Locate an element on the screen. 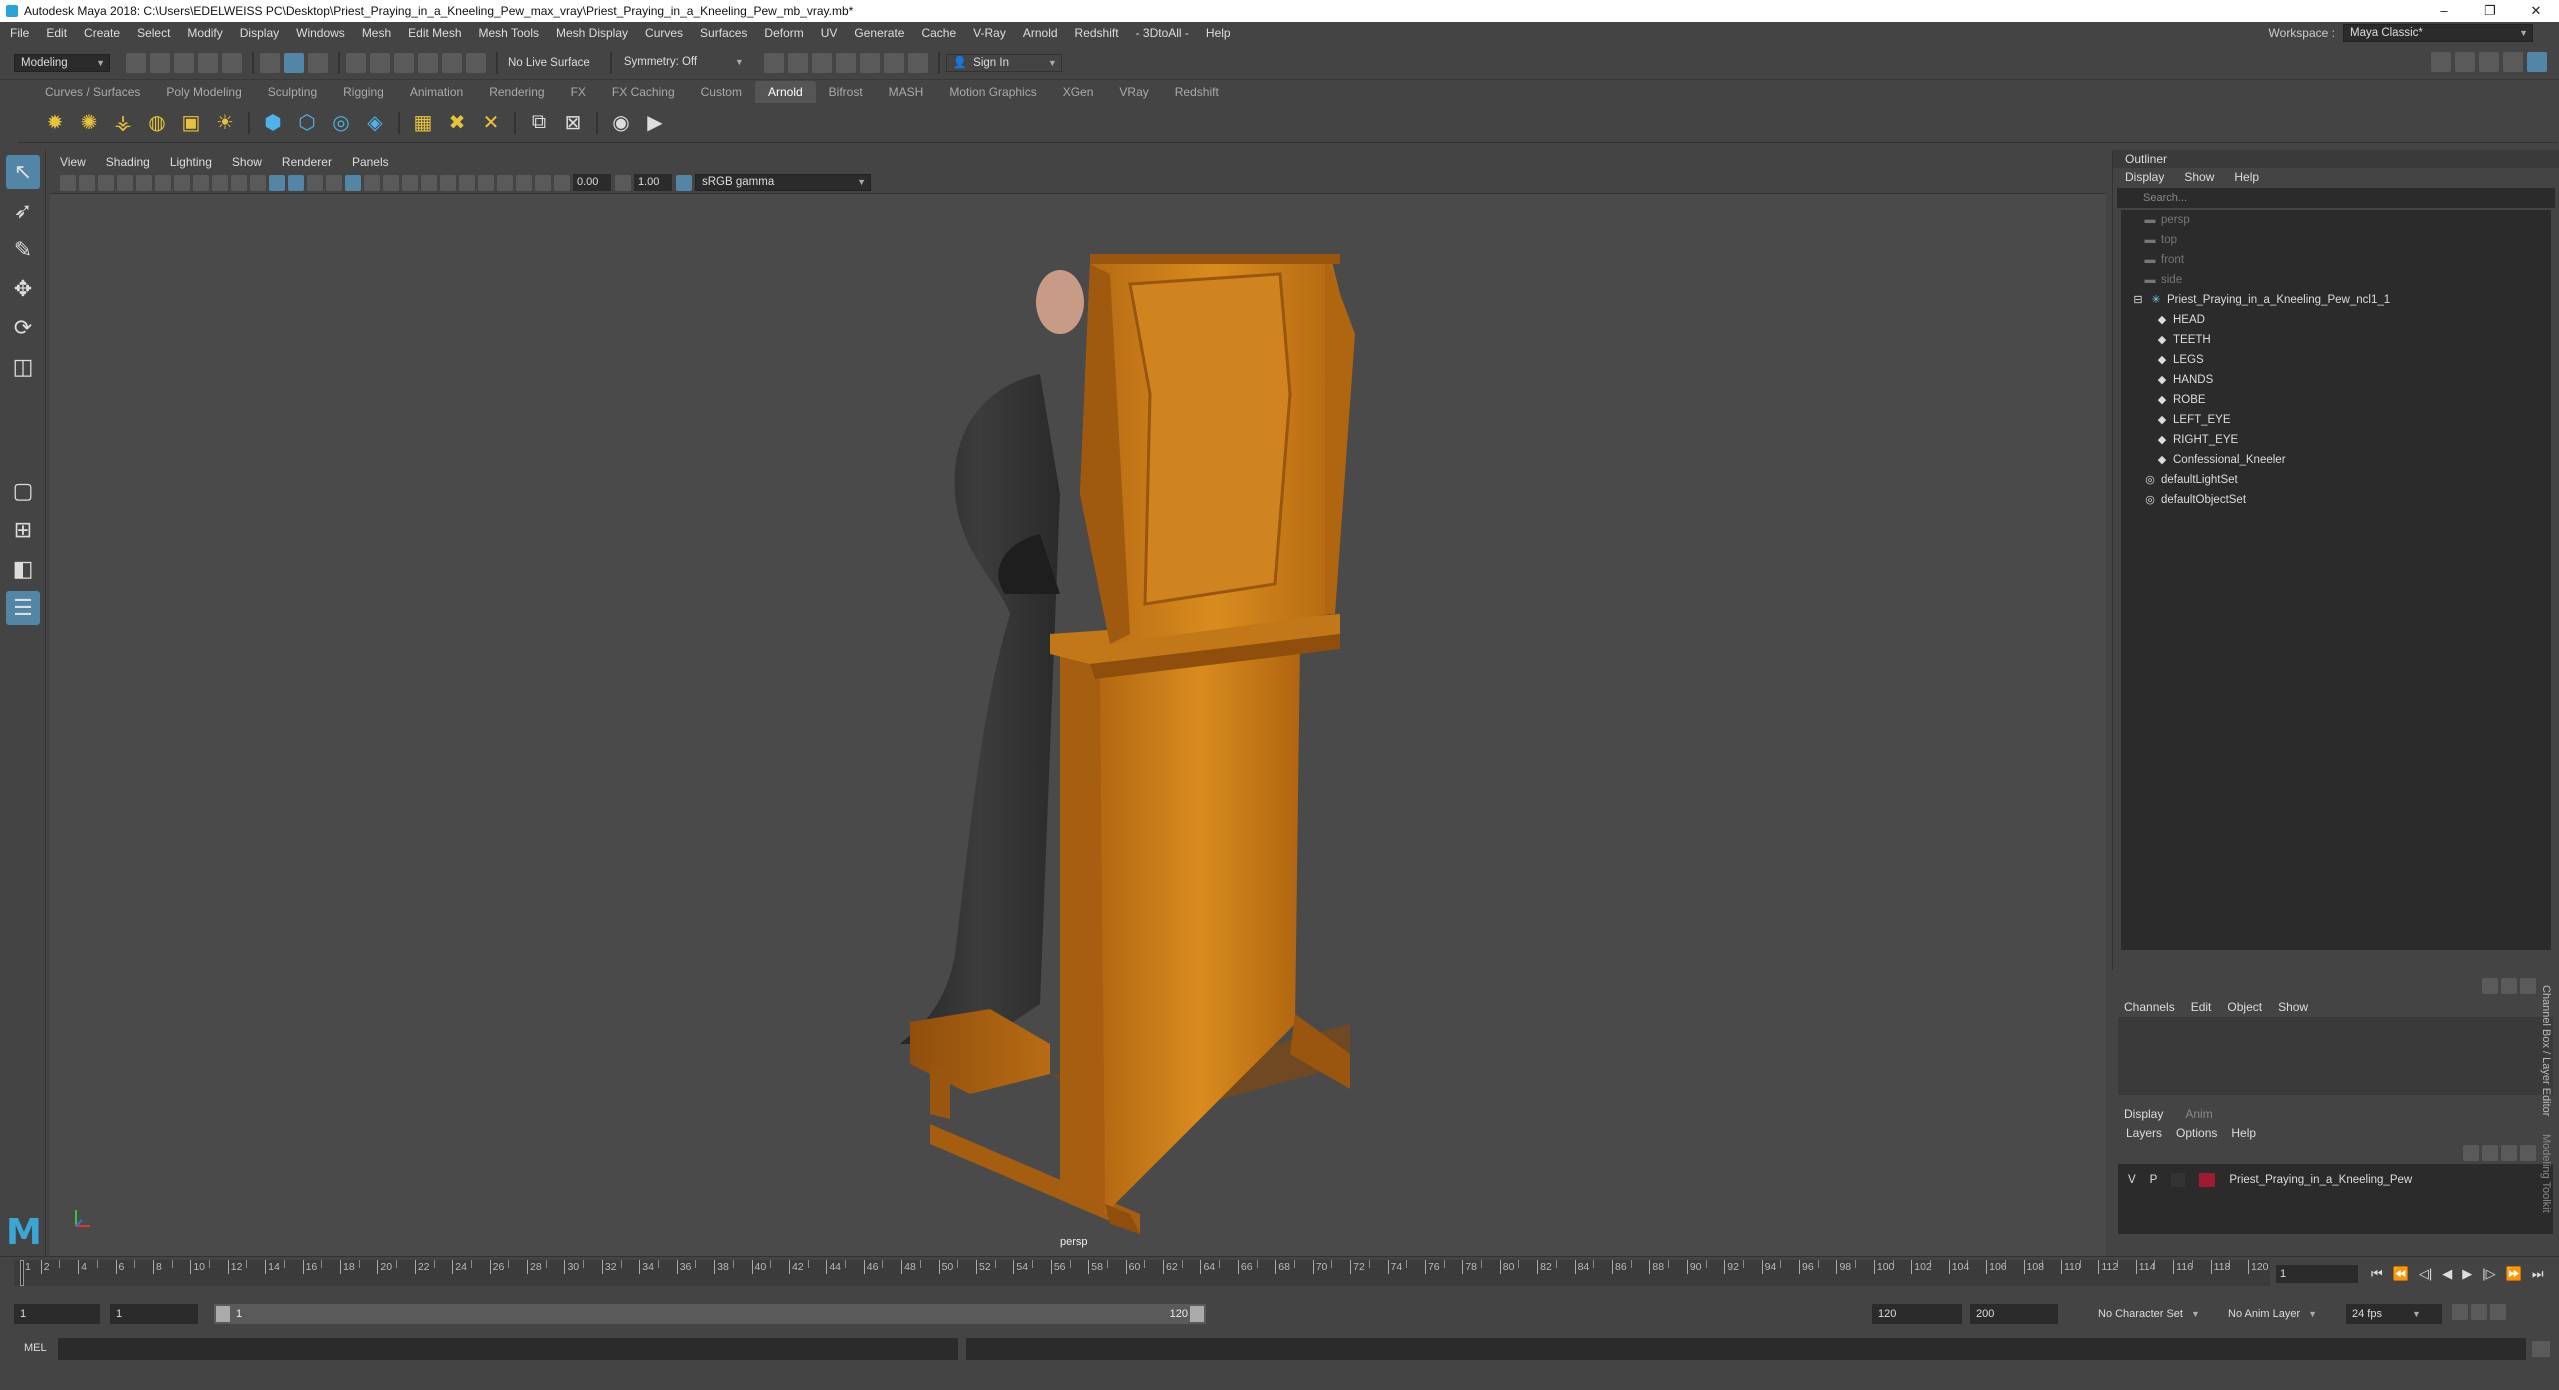 Image resolution: width=2559 pixels, height=1390 pixels. layout-icon is located at coordinates (2537, 62).